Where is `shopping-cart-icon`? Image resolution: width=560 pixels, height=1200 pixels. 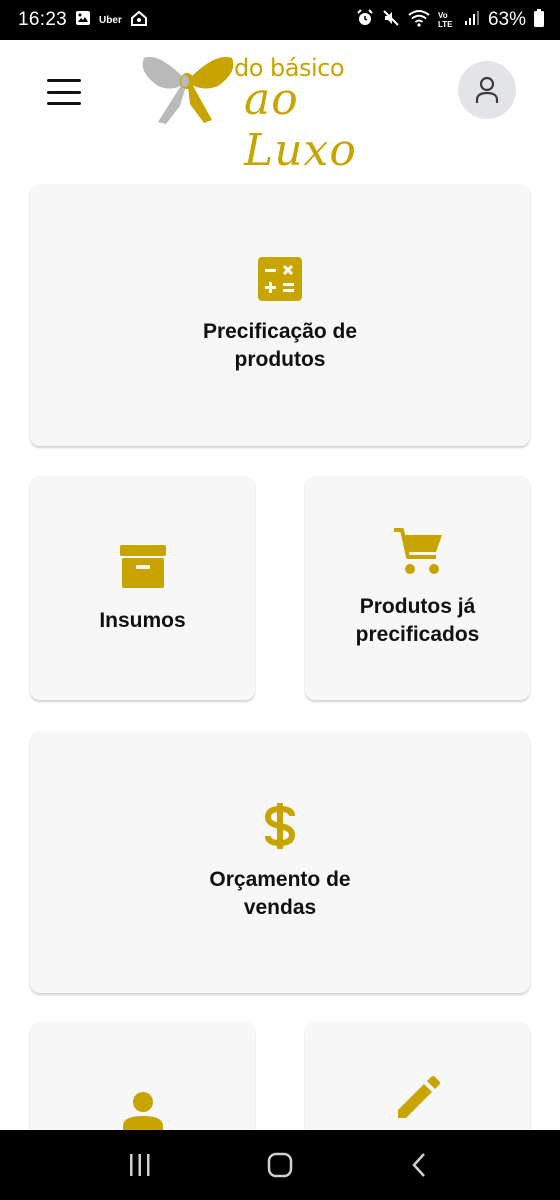
shopping-cart-icon is located at coordinates (417, 551).